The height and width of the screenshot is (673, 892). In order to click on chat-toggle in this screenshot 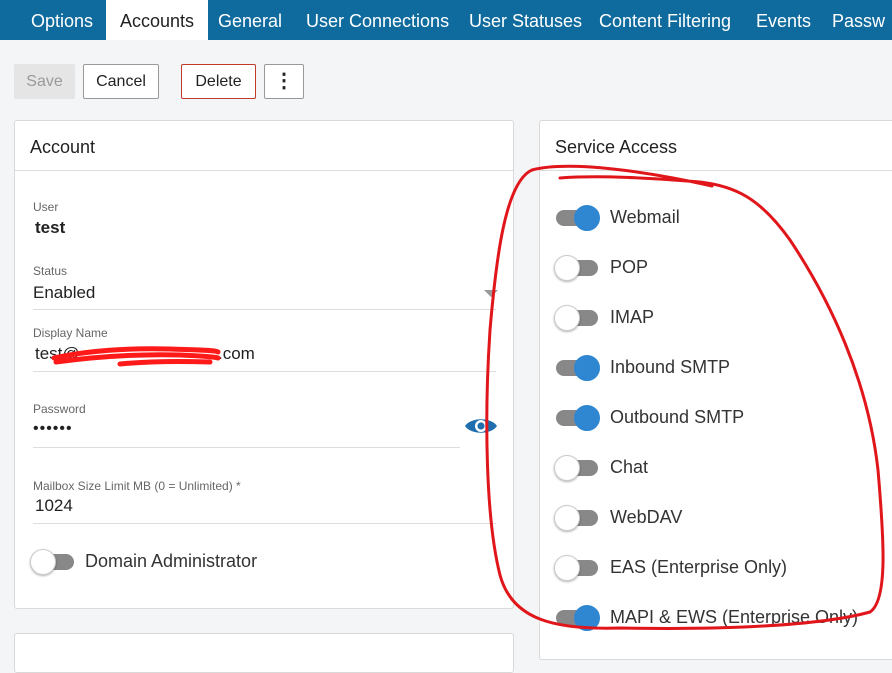, I will do `click(576, 468)`.